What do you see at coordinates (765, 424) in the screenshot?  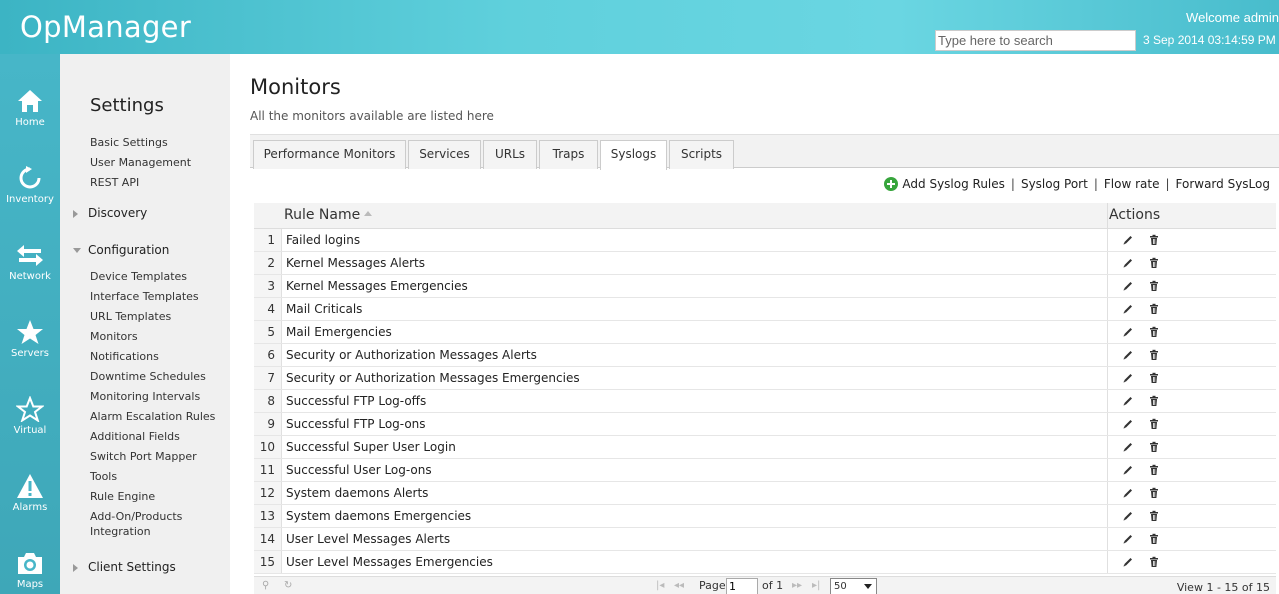 I see `table-row: 9 Successful FTP Log-ons` at bounding box center [765, 424].